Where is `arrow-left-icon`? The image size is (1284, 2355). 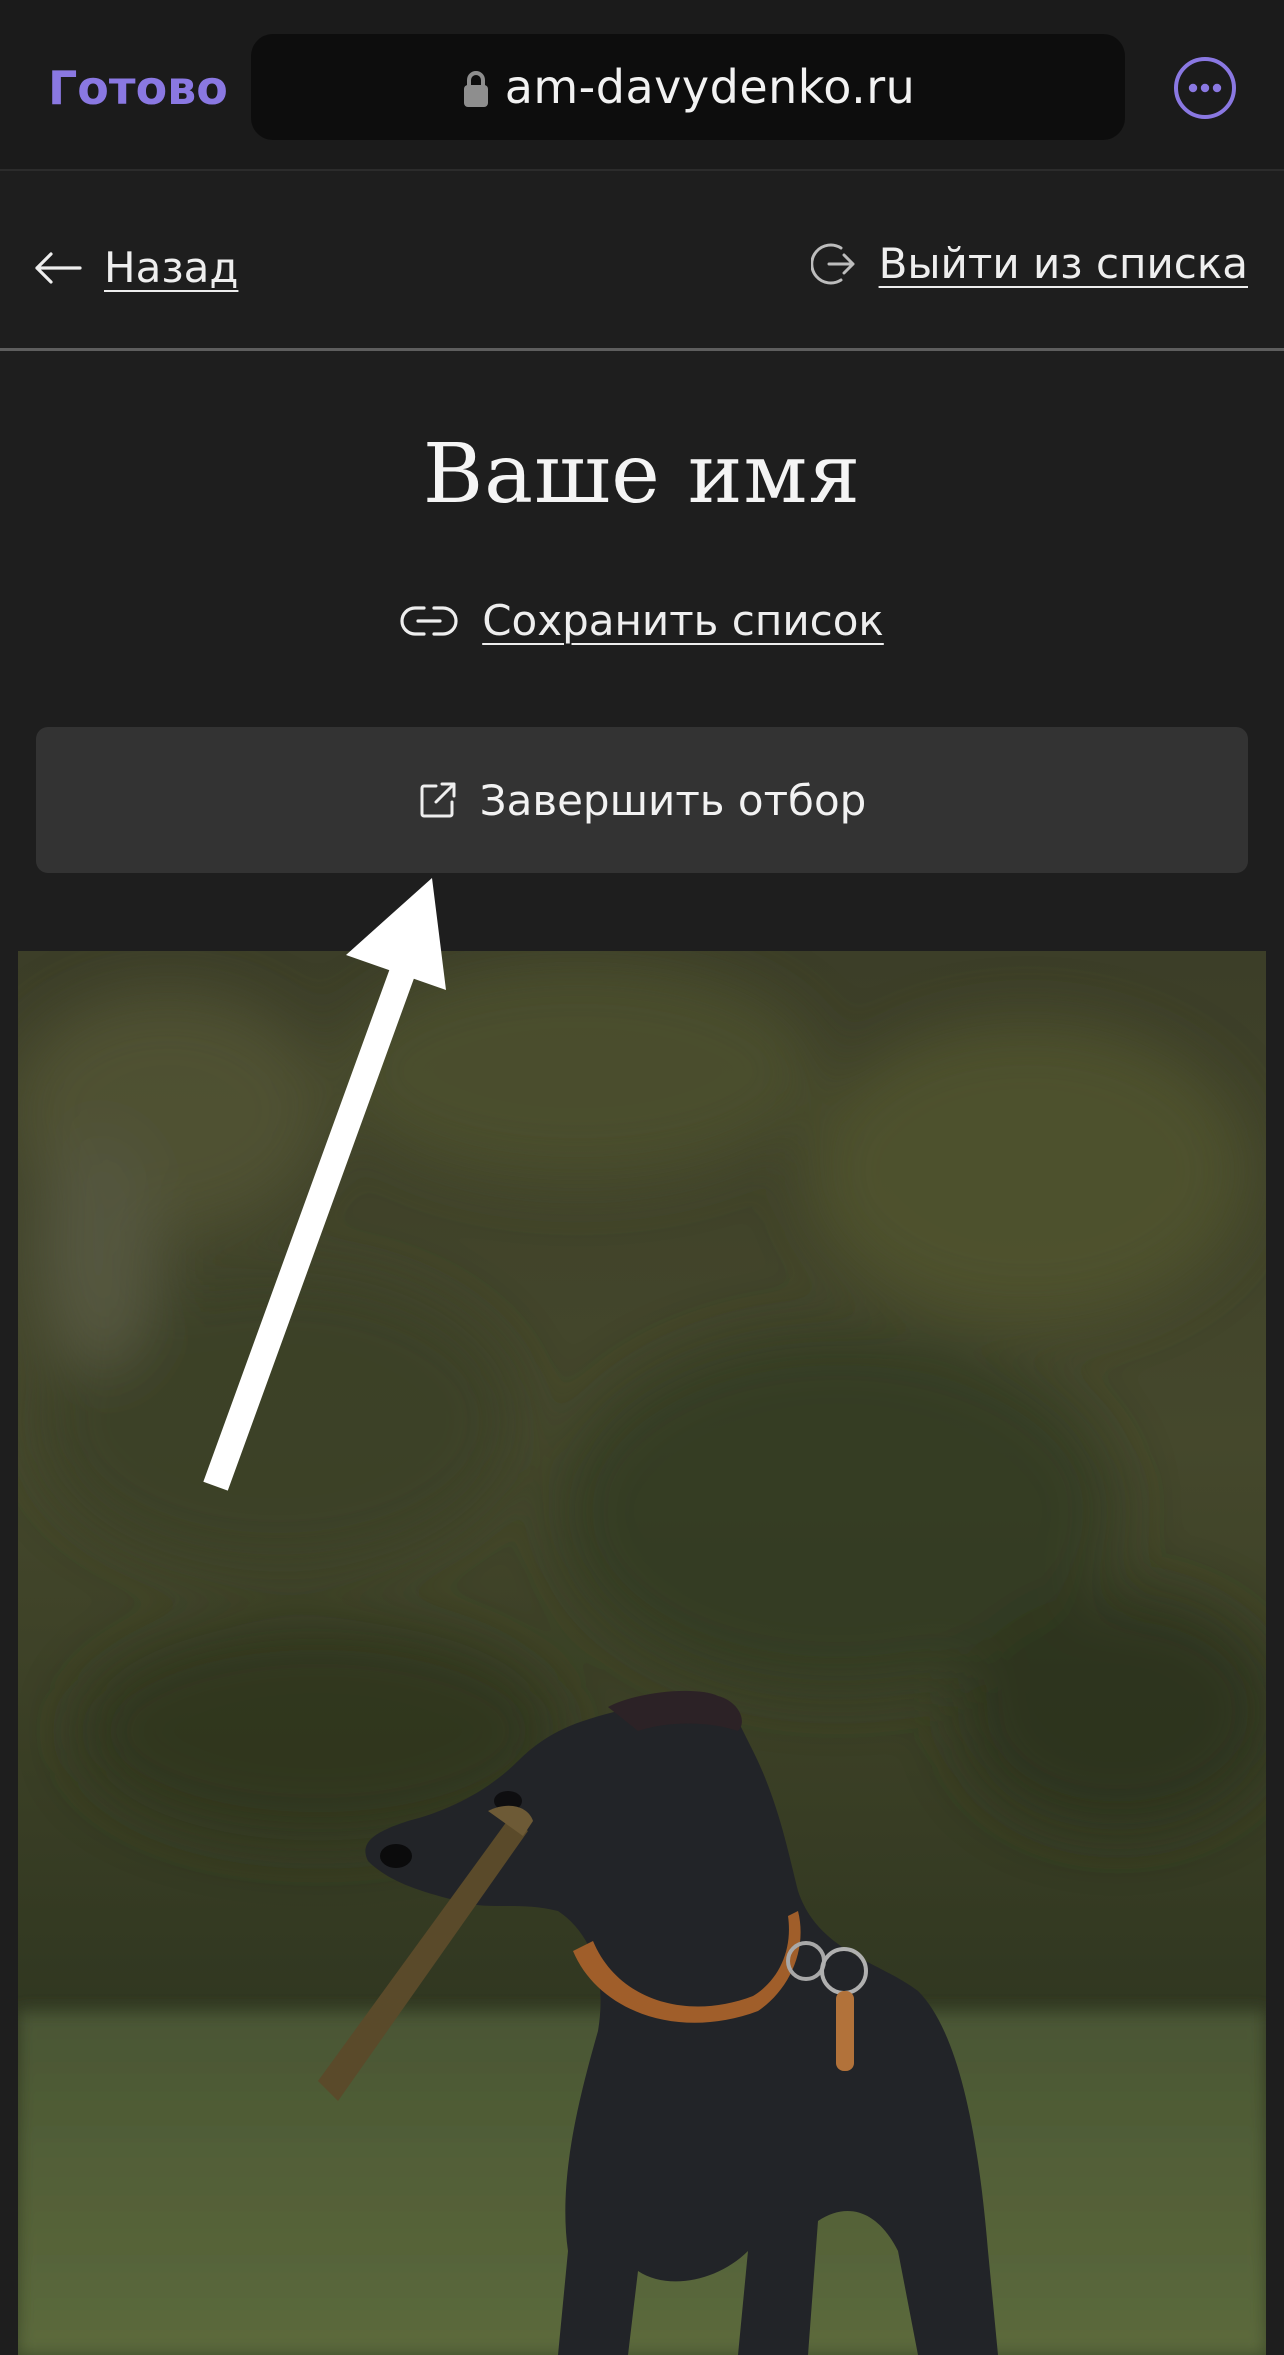
arrow-left-icon is located at coordinates (58, 267).